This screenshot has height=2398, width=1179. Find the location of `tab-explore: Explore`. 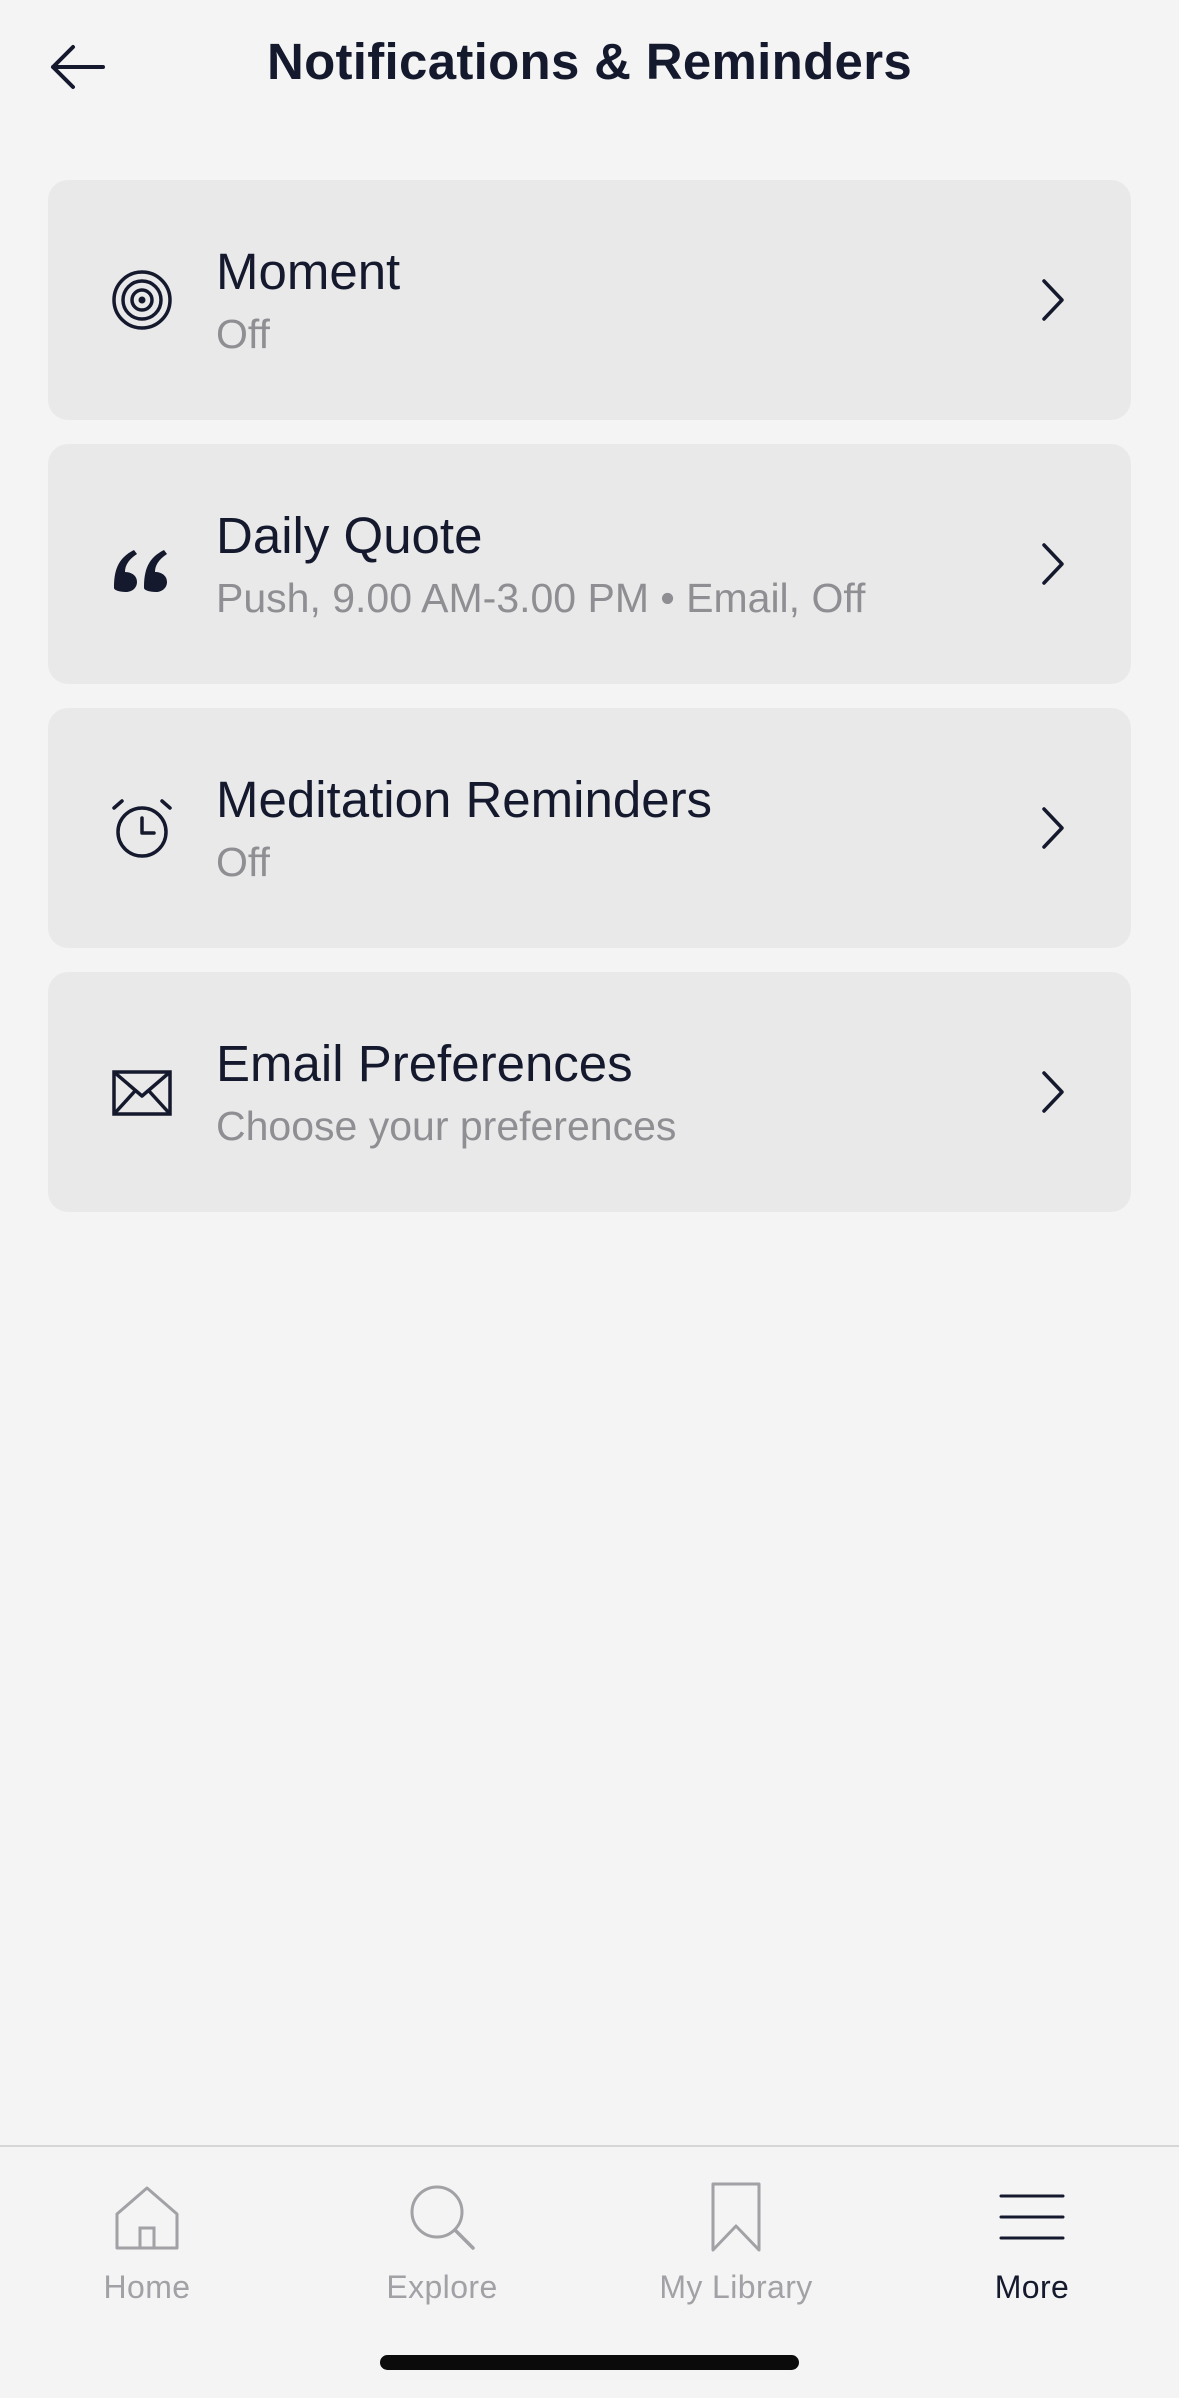

tab-explore: Explore is located at coordinates (442, 2252).